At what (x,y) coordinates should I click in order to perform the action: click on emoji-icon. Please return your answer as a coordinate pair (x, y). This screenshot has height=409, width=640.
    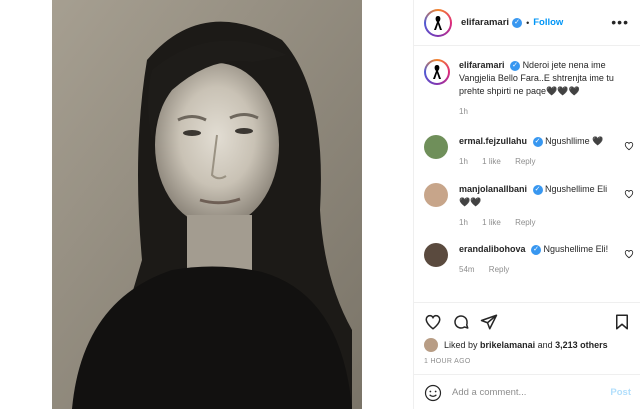
    Looking at the image, I should click on (433, 393).